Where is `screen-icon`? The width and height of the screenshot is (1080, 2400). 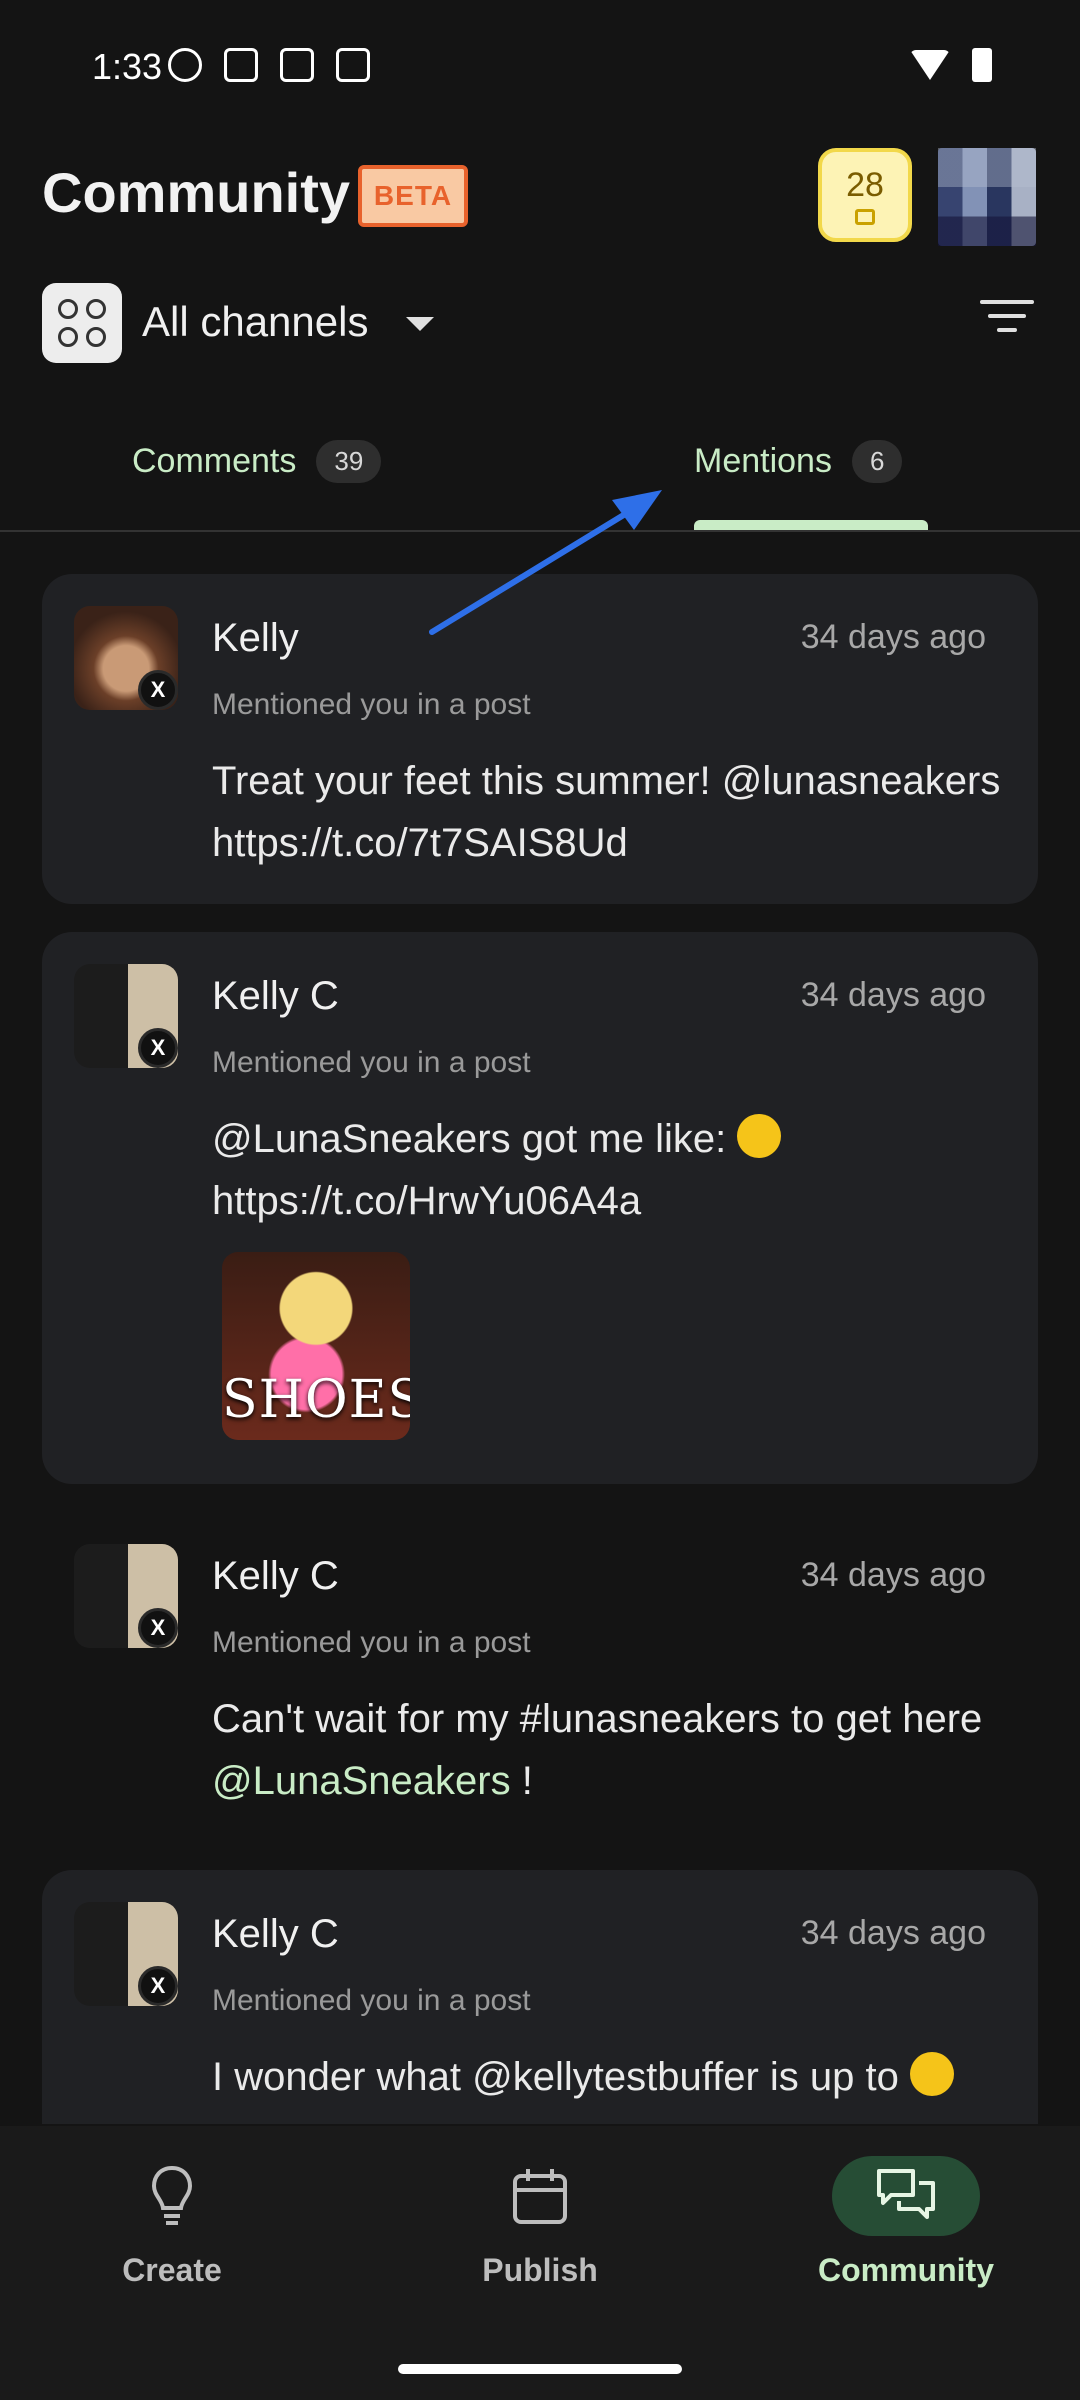 screen-icon is located at coordinates (241, 65).